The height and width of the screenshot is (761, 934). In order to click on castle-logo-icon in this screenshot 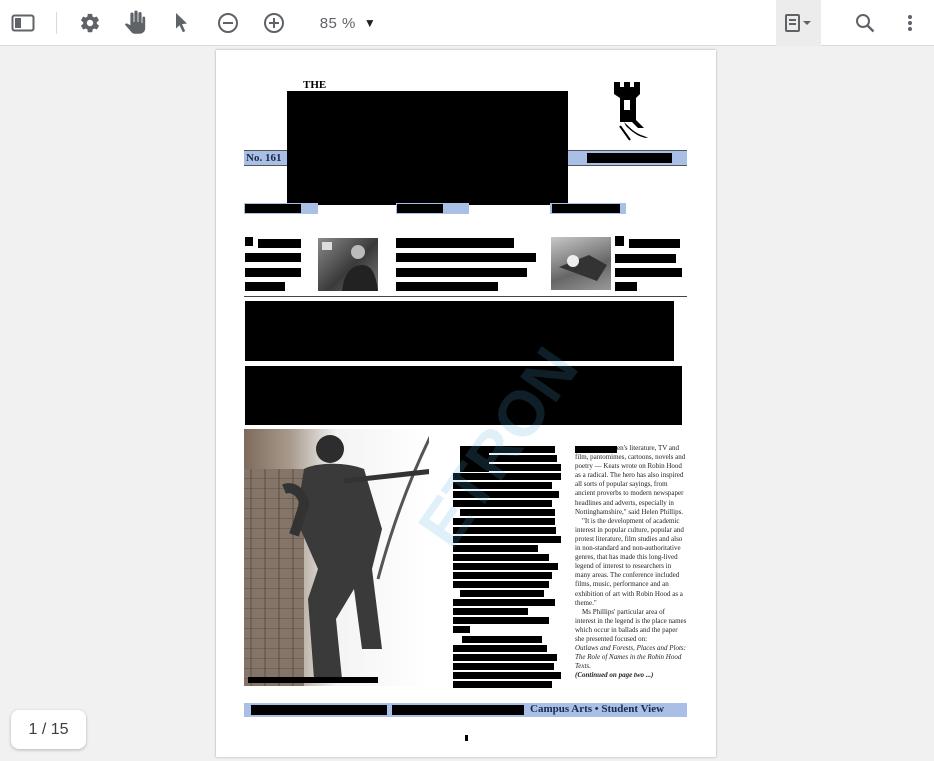, I will do `click(632, 112)`.